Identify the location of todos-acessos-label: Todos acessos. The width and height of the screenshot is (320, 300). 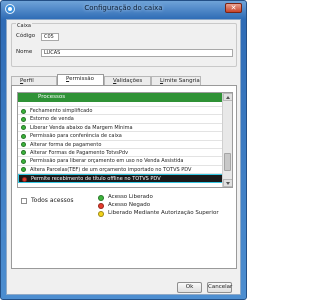
(52, 200).